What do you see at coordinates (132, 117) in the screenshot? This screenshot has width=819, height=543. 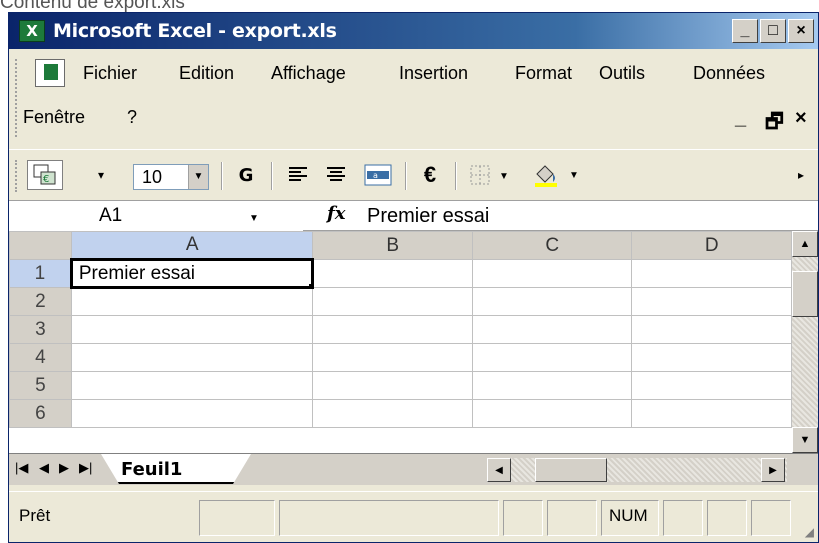 I see `menu-help: ?` at bounding box center [132, 117].